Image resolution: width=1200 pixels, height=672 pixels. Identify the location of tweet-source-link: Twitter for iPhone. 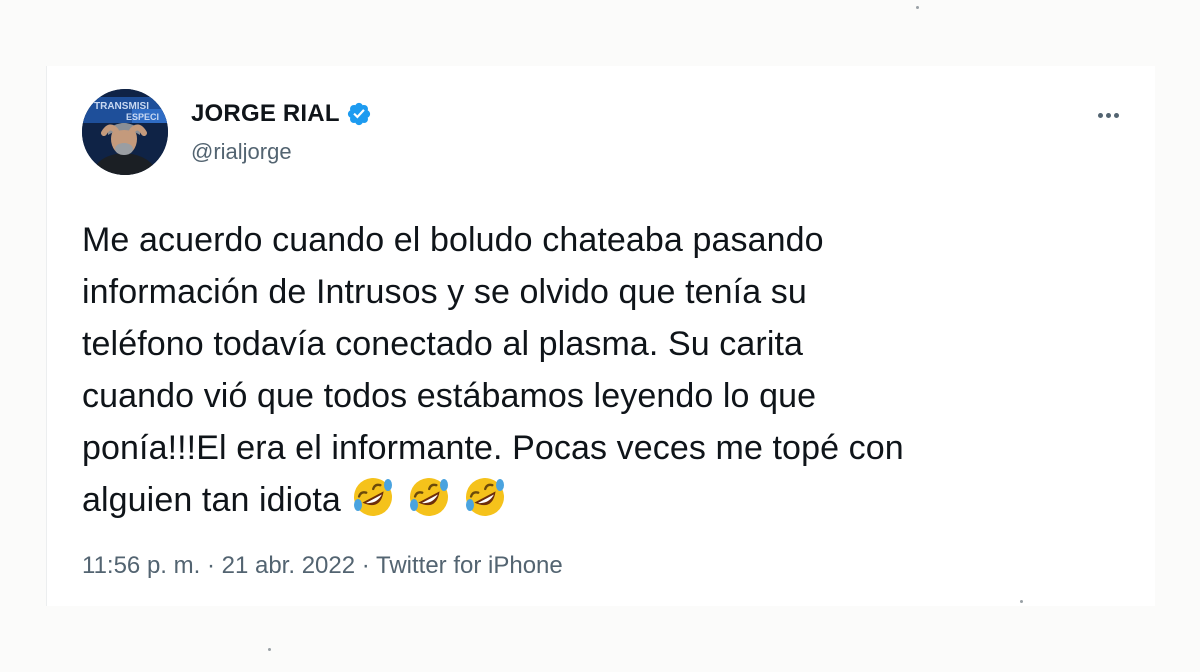
(469, 565).